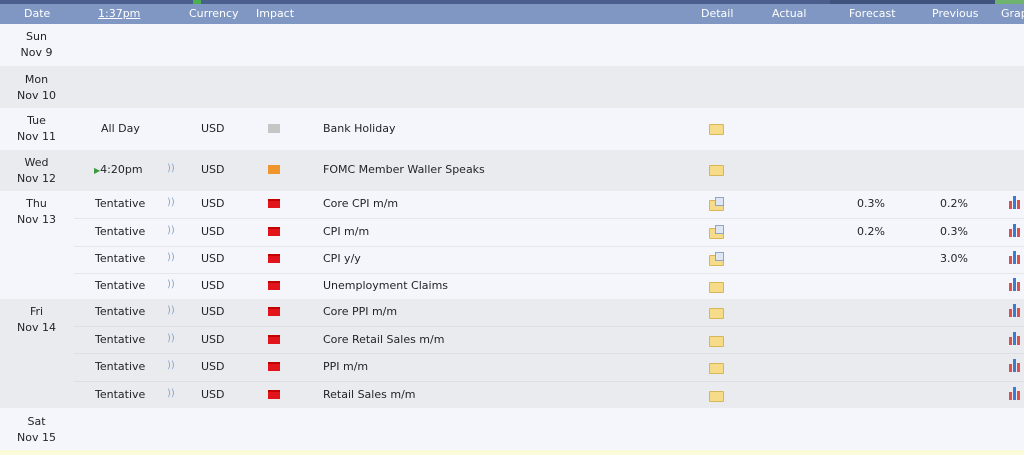  I want to click on day-row-sat: Sat Nov 15, so click(512, 429).